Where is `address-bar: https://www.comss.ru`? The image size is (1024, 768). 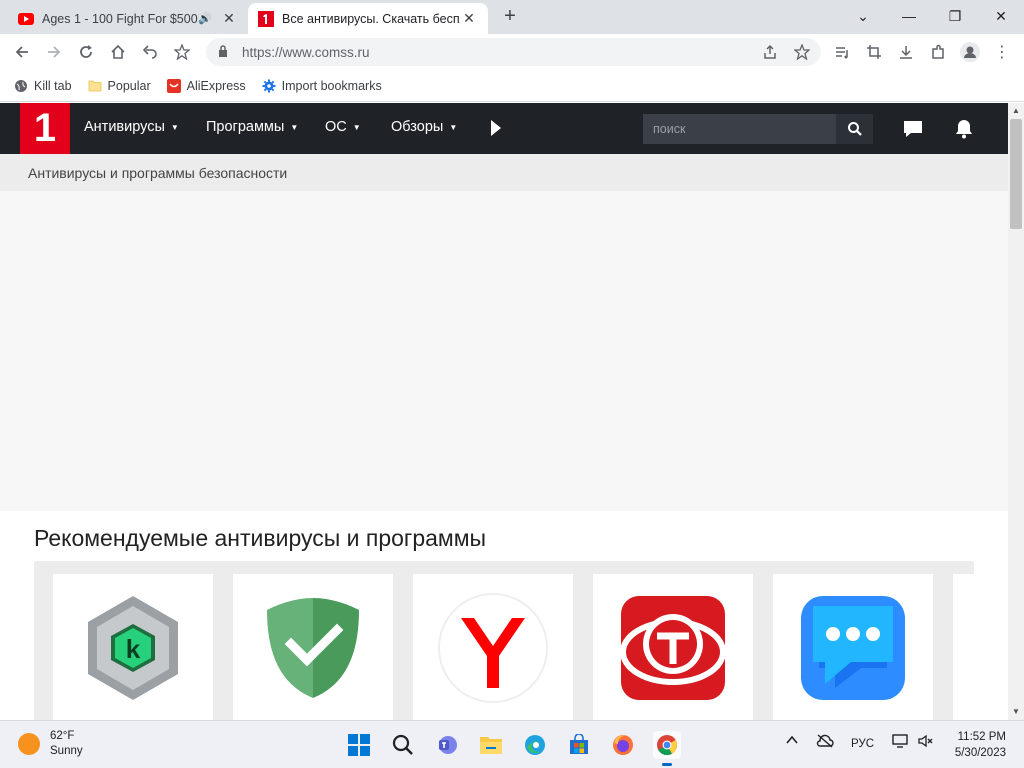 address-bar: https://www.comss.ru is located at coordinates (513, 52).